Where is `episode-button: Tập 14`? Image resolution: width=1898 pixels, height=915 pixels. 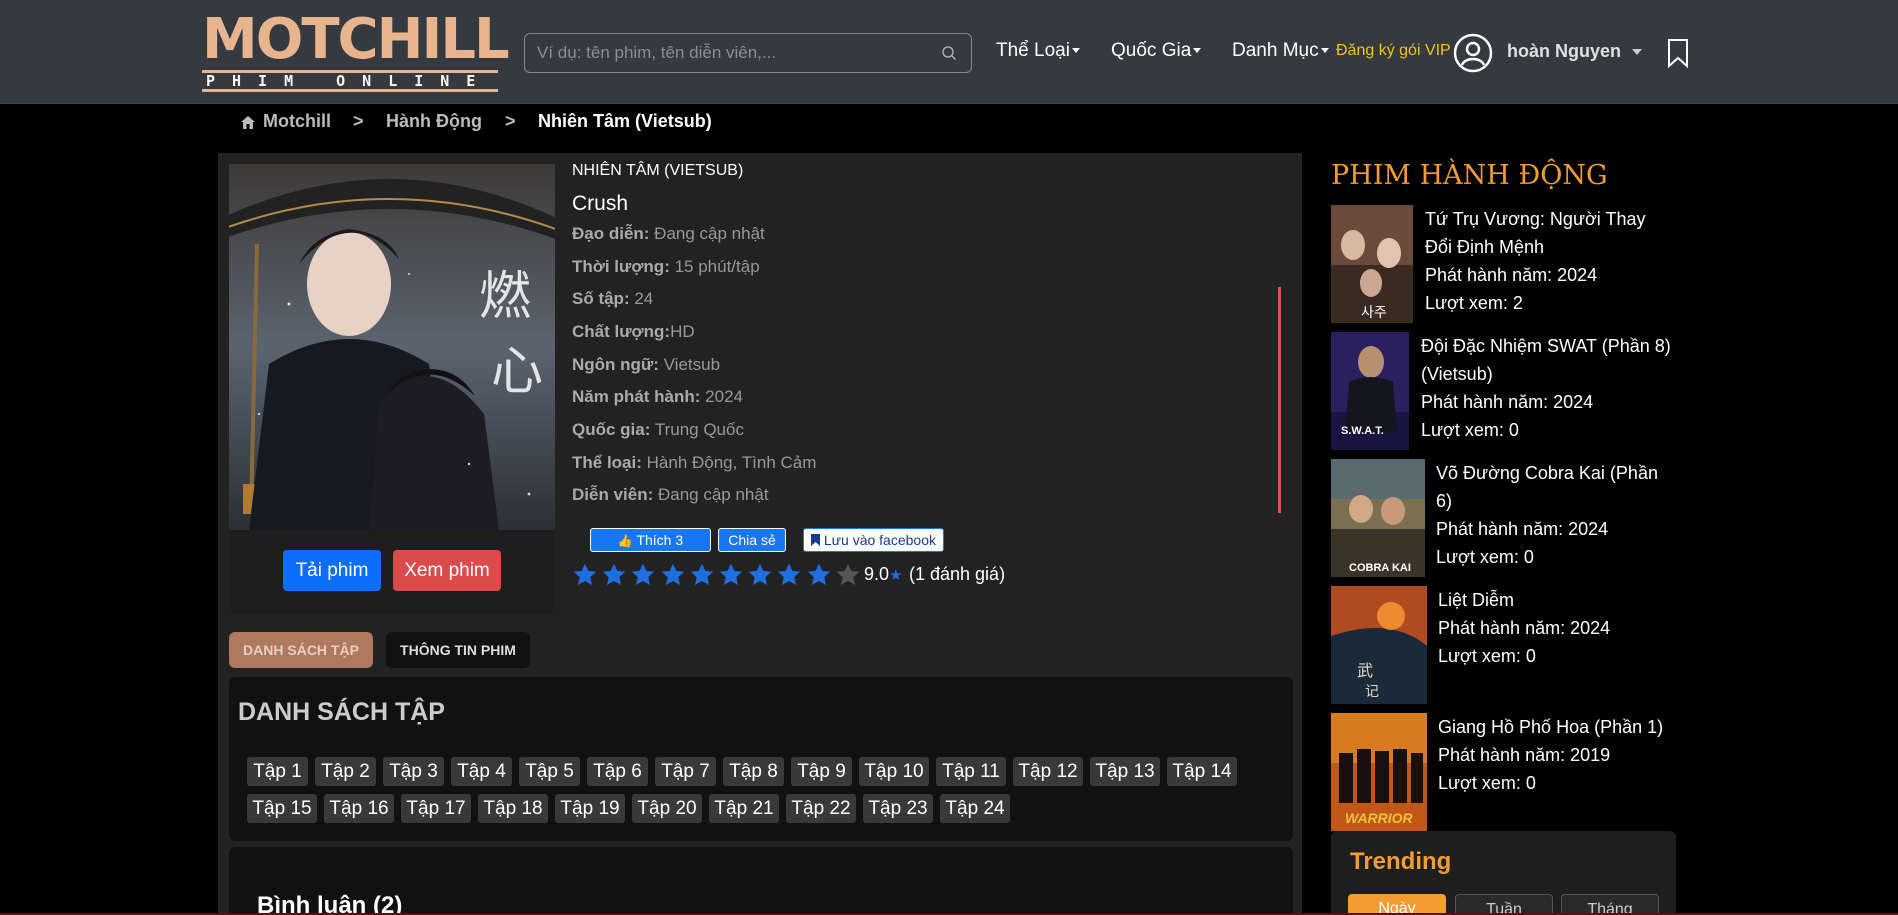 episode-button: Tập 14 is located at coordinates (1202, 771).